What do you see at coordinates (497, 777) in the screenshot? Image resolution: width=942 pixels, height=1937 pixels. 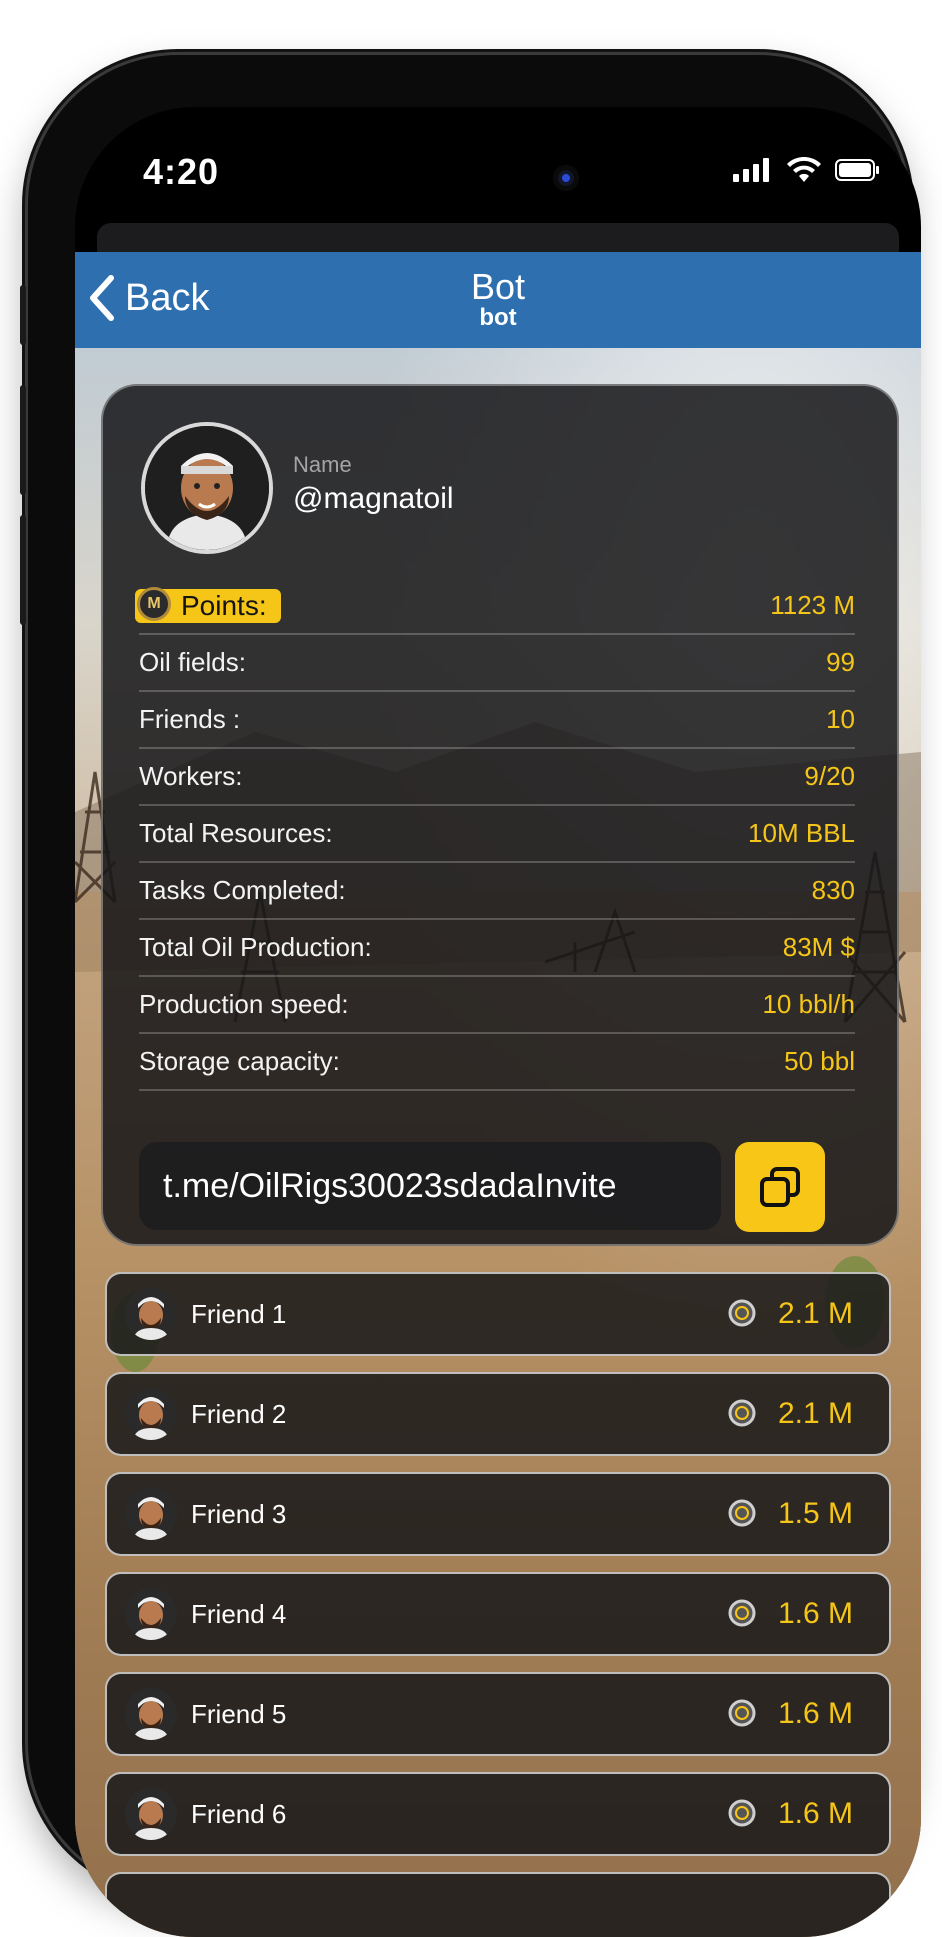 I see `stat-row-workers: Workers: 9/20` at bounding box center [497, 777].